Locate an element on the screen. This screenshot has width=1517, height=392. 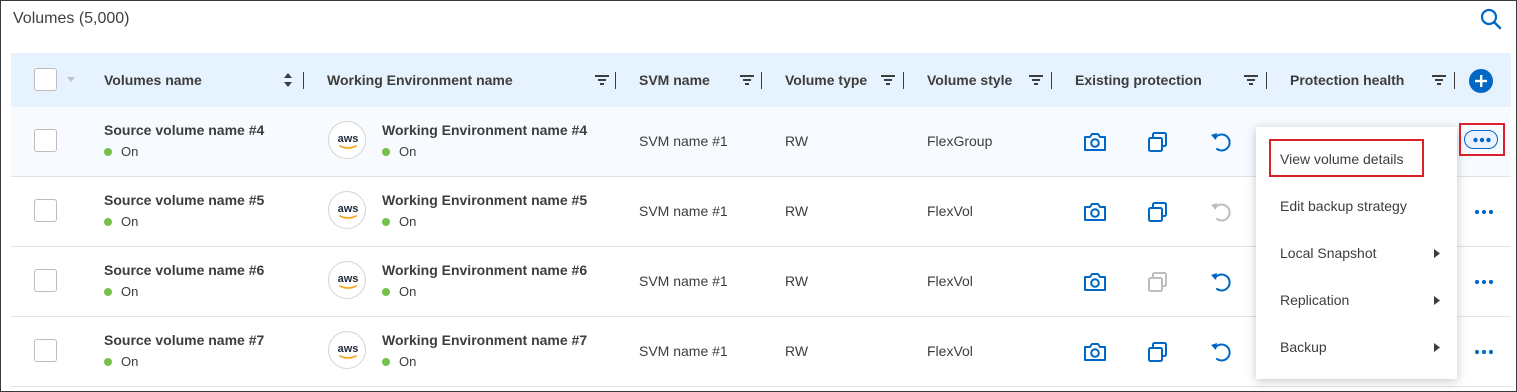
working-environment-name: Working Environment name #5 is located at coordinates (484, 200).